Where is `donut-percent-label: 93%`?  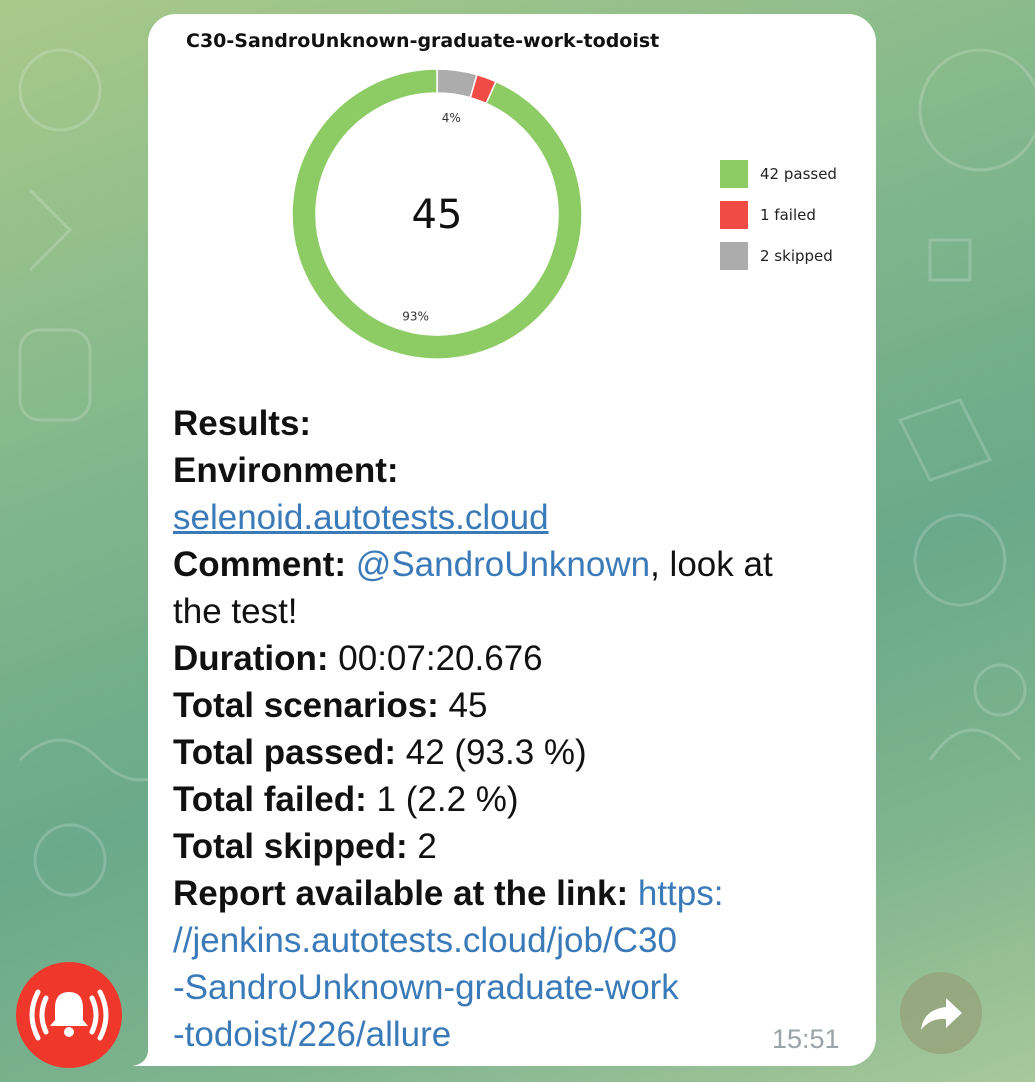
donut-percent-label: 93% is located at coordinates (415, 317).